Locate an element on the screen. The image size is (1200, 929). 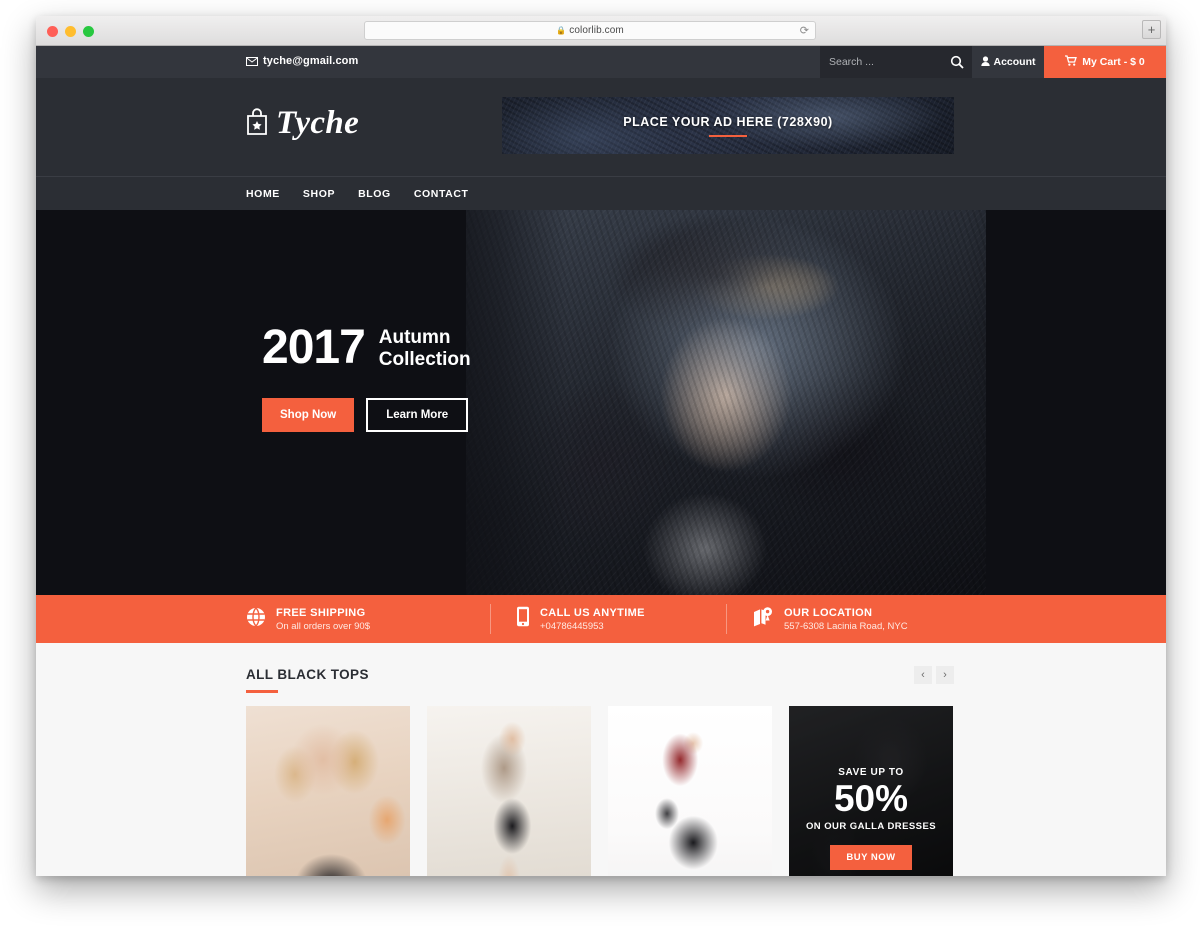
cart-label: My Cart - $ 0 is located at coordinates (1113, 62).